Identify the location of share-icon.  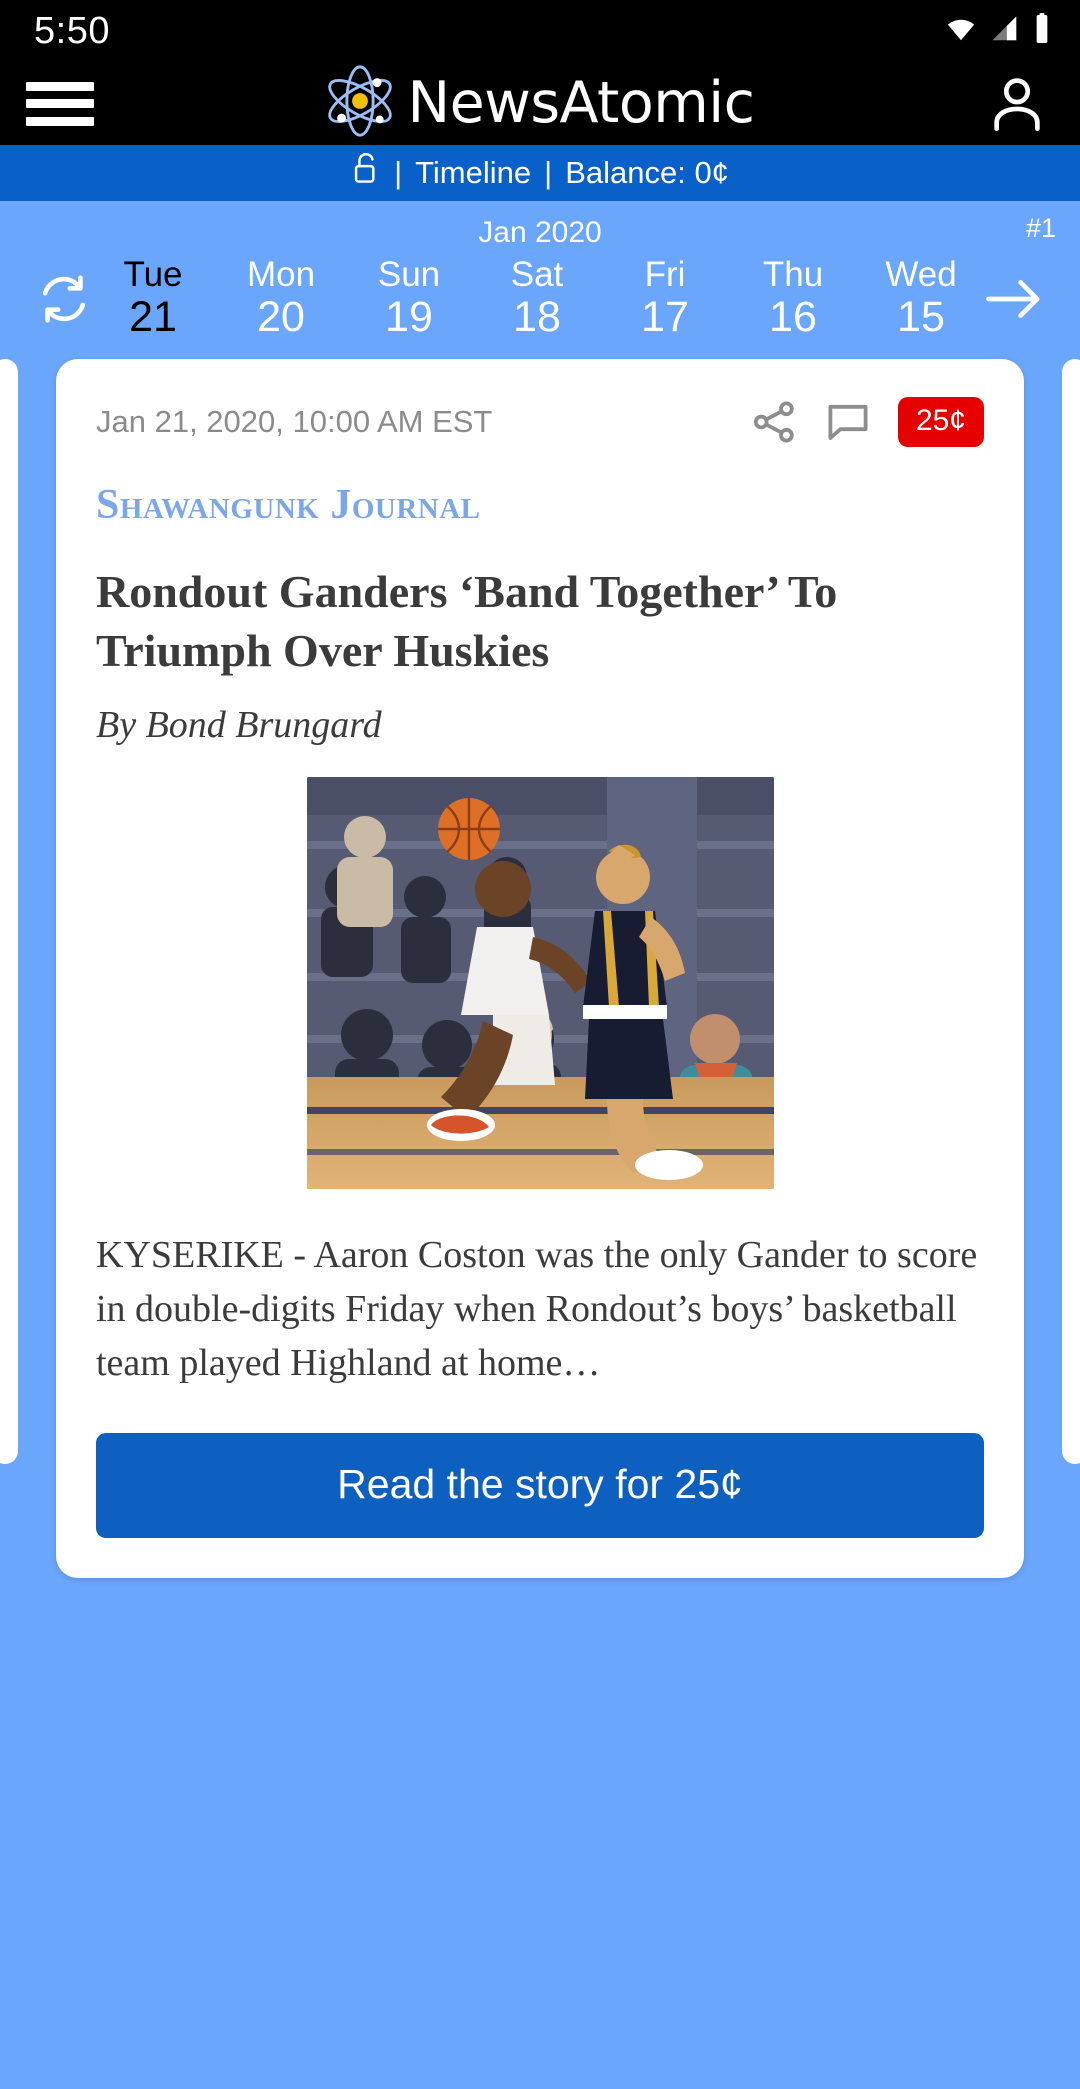
(774, 422).